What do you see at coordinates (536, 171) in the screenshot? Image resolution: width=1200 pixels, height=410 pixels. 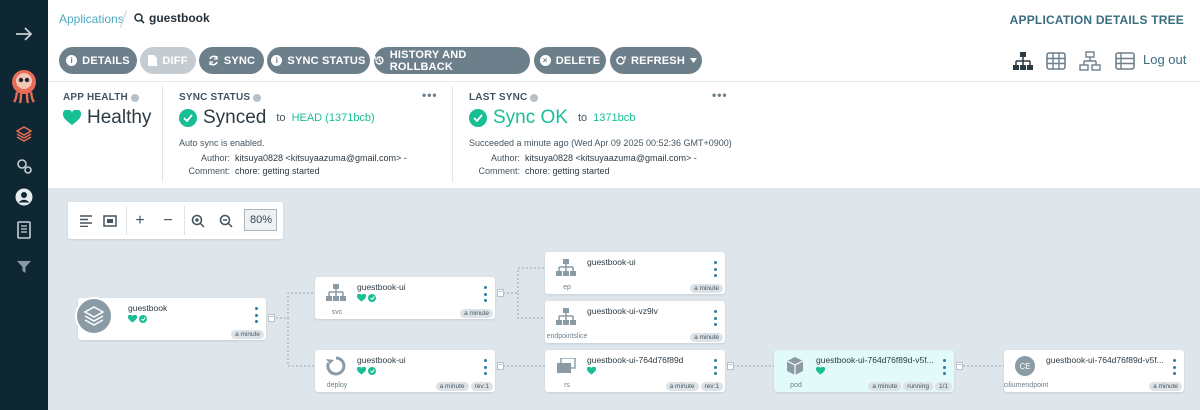 I see `last-sync-comment-row: Comment: chore: getting started` at bounding box center [536, 171].